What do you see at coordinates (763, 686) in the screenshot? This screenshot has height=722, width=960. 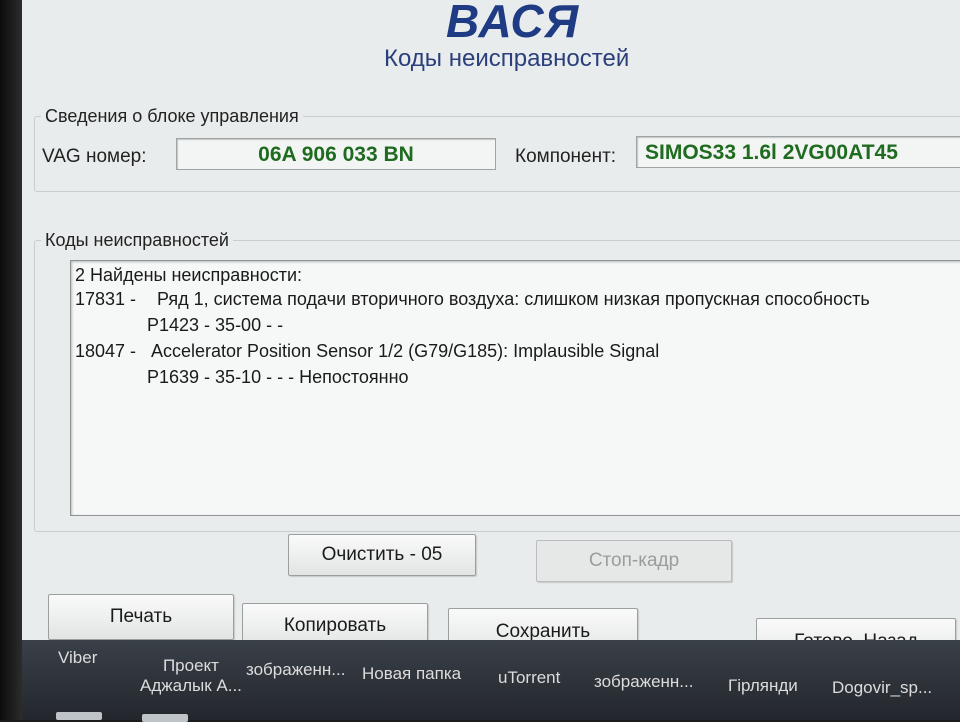 I see `taskbar-item-garlands: Гірлянди` at bounding box center [763, 686].